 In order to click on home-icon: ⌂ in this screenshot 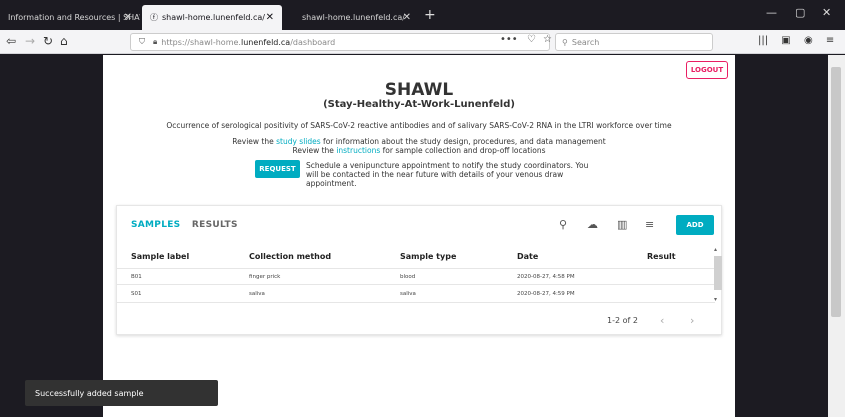, I will do `click(64, 41)`.